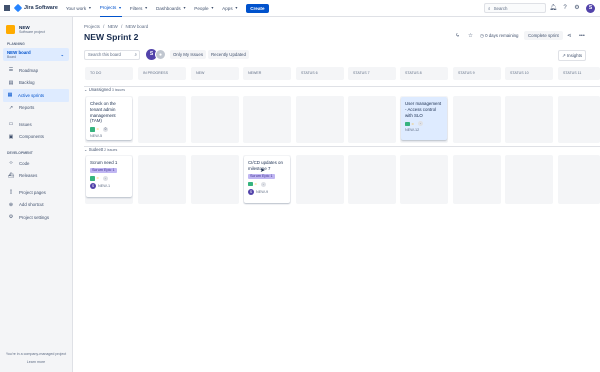 The width and height of the screenshot is (600, 372). I want to click on planning-section-label: PLANNING, so click(16, 44).